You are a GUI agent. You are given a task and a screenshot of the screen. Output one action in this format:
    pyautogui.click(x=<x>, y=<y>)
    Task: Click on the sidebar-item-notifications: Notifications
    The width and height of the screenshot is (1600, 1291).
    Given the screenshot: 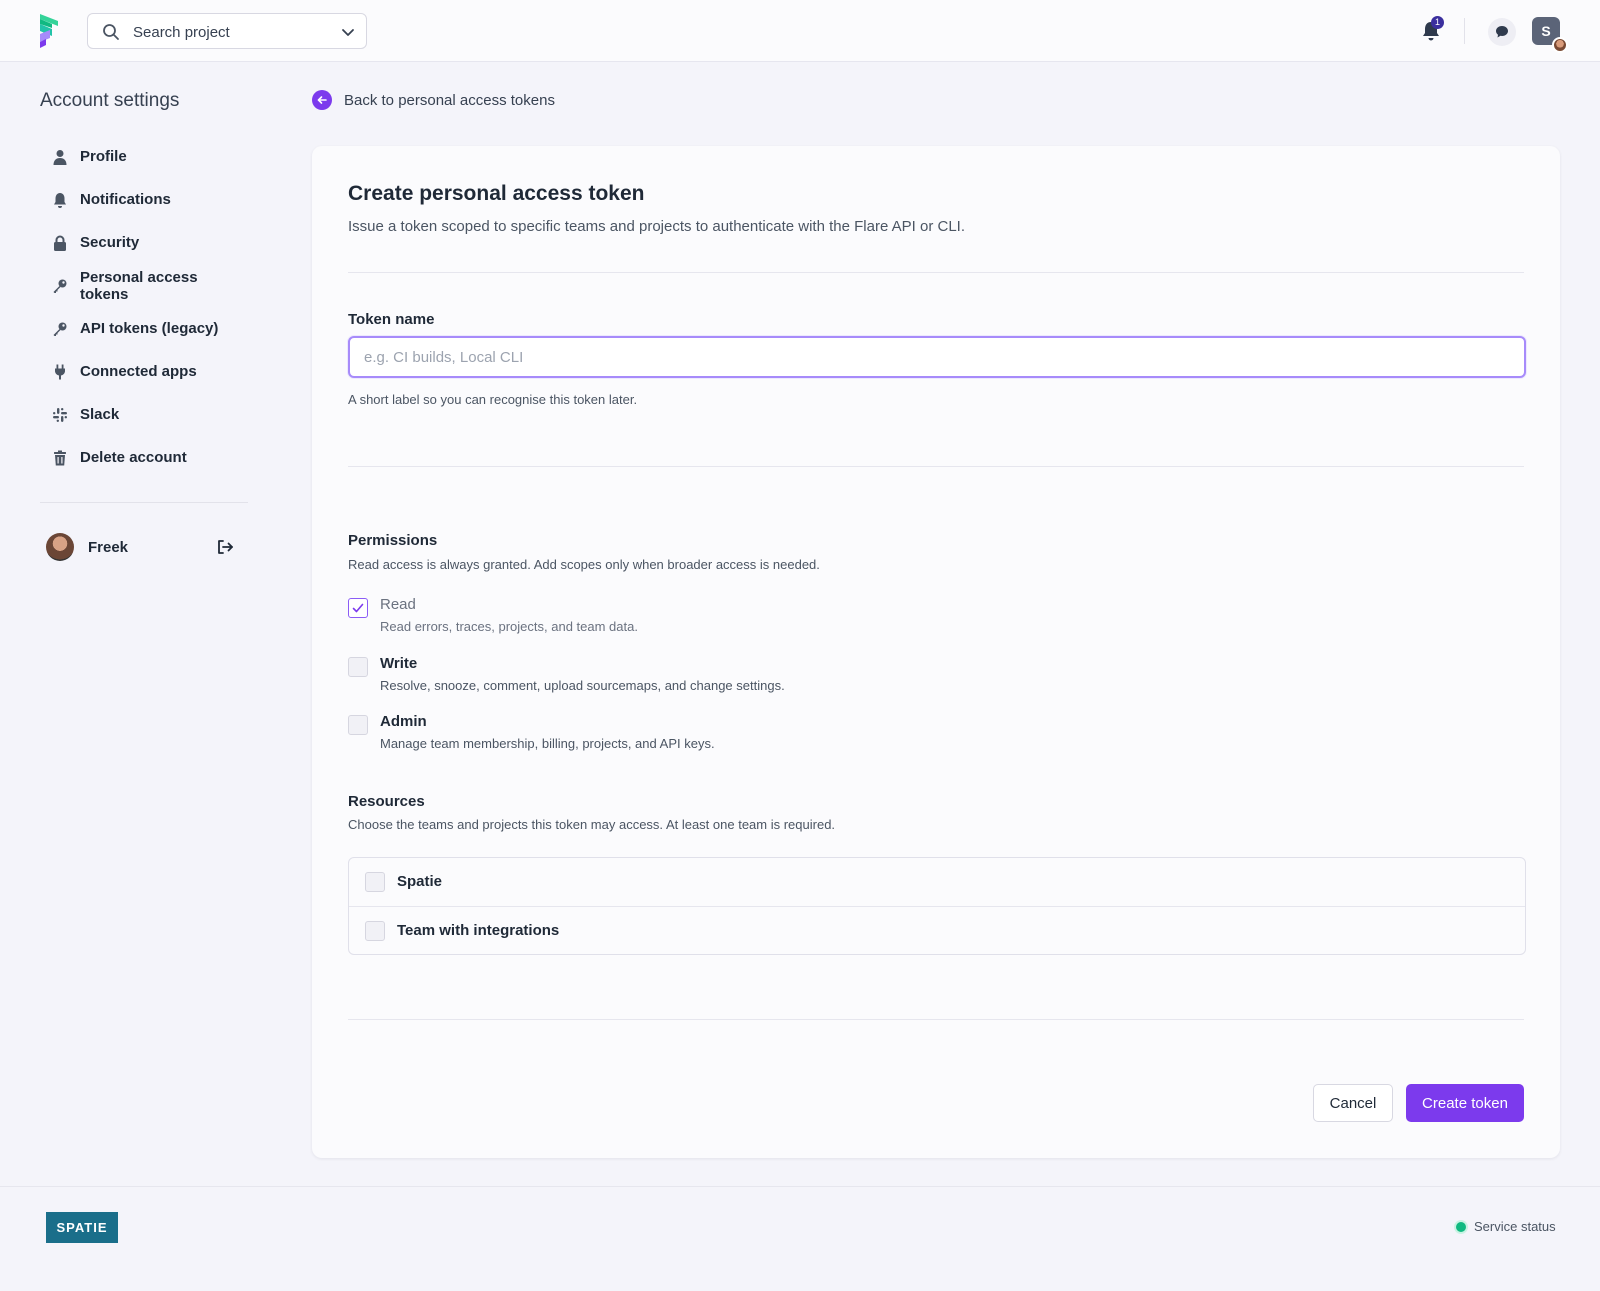 What is the action you would take?
    pyautogui.click(x=145, y=199)
    